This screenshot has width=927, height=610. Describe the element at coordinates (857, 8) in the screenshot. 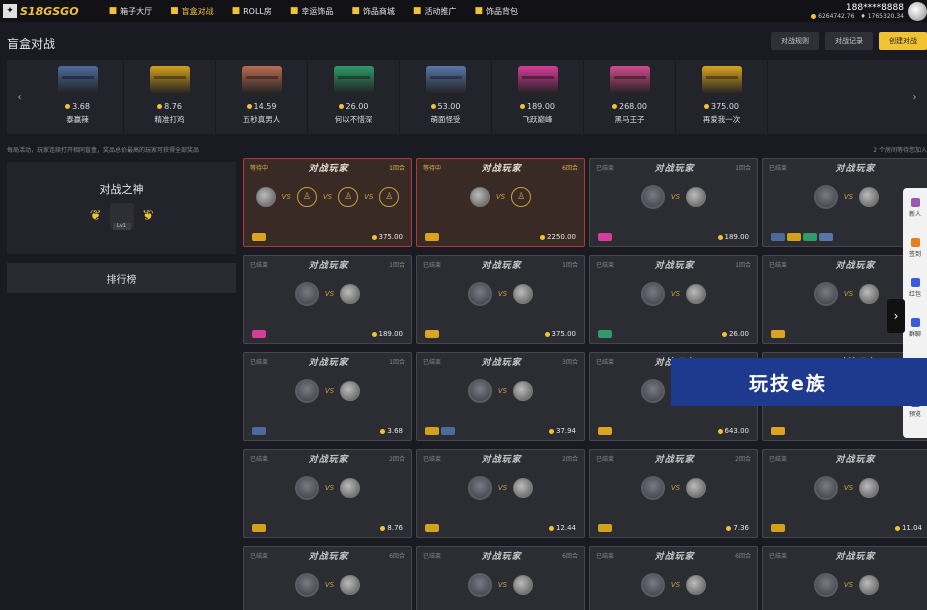

I see `user-name: 188****8888` at that location.